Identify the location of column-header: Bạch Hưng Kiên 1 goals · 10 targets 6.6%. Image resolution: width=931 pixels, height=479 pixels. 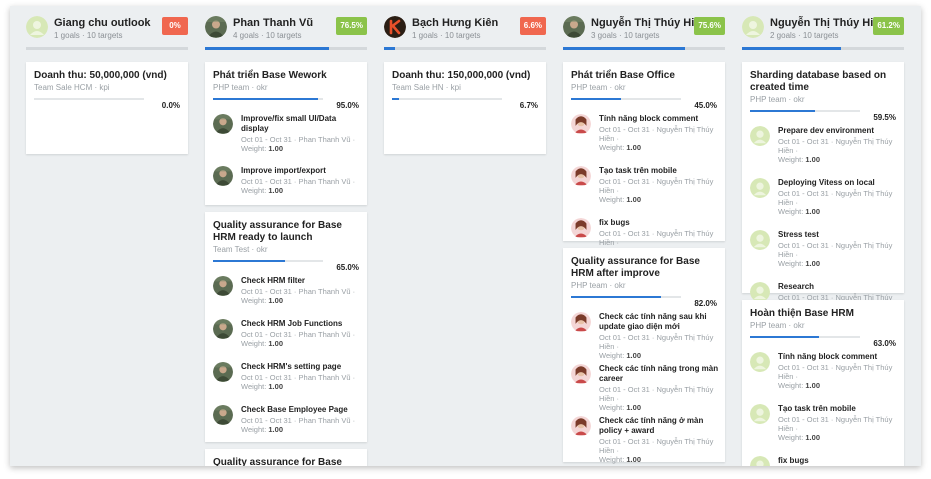
(465, 32).